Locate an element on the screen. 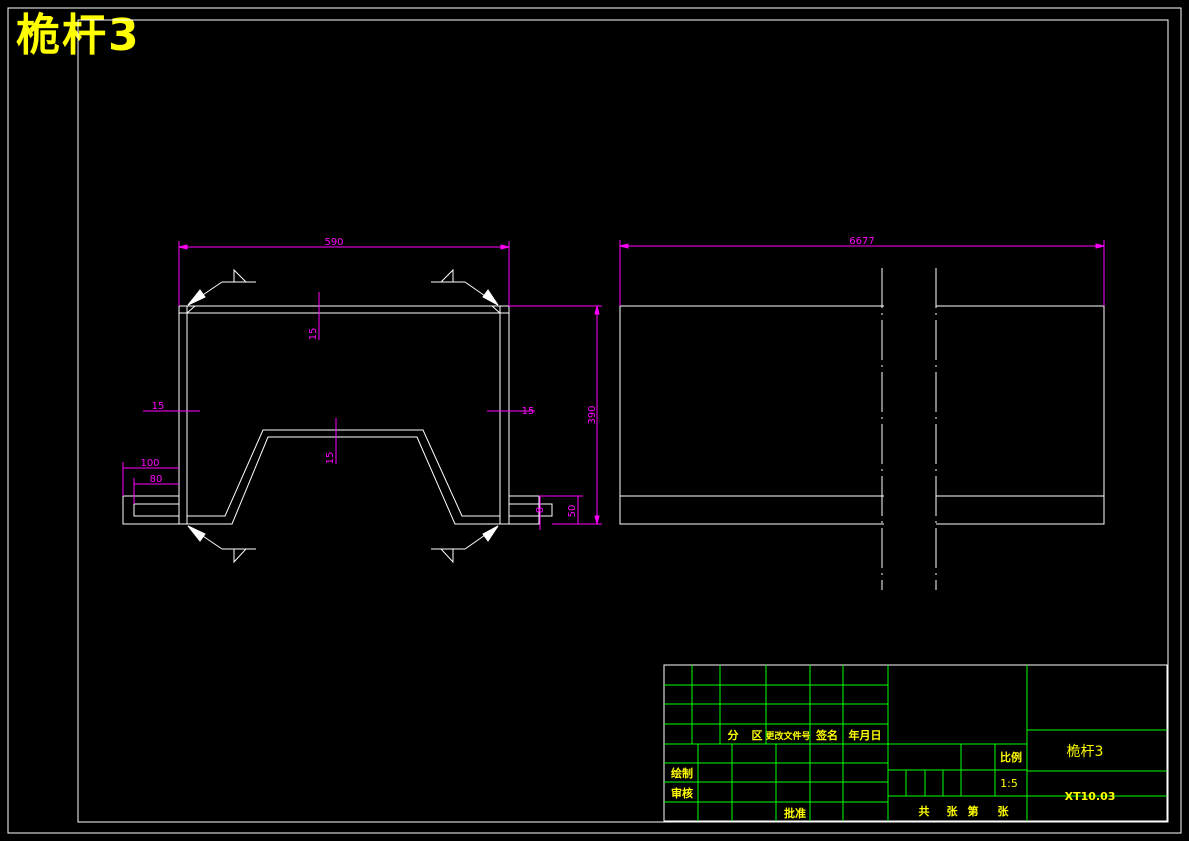  label-checked: 审核 is located at coordinates (682, 793).